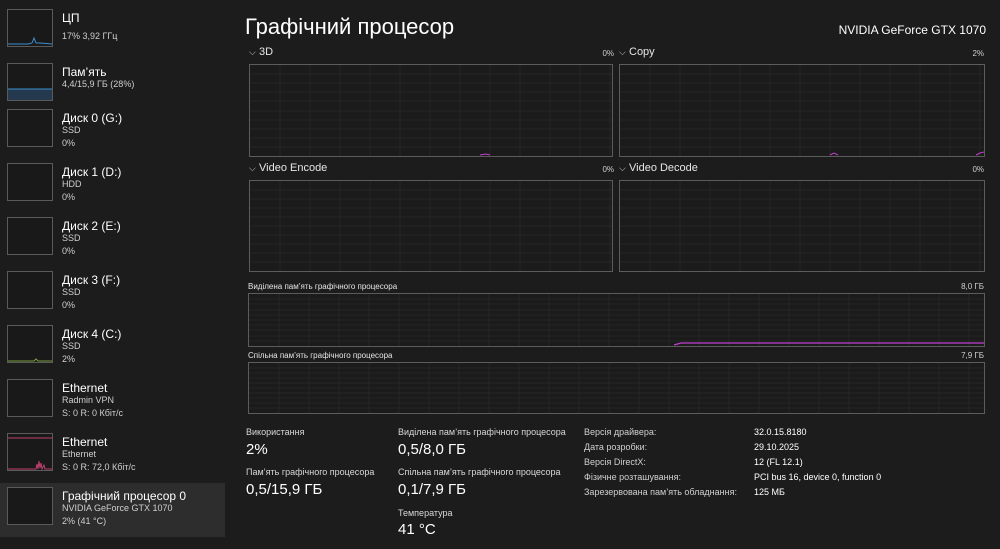  I want to click on directx-version-value: 12 (FL 12.1), so click(778, 462).